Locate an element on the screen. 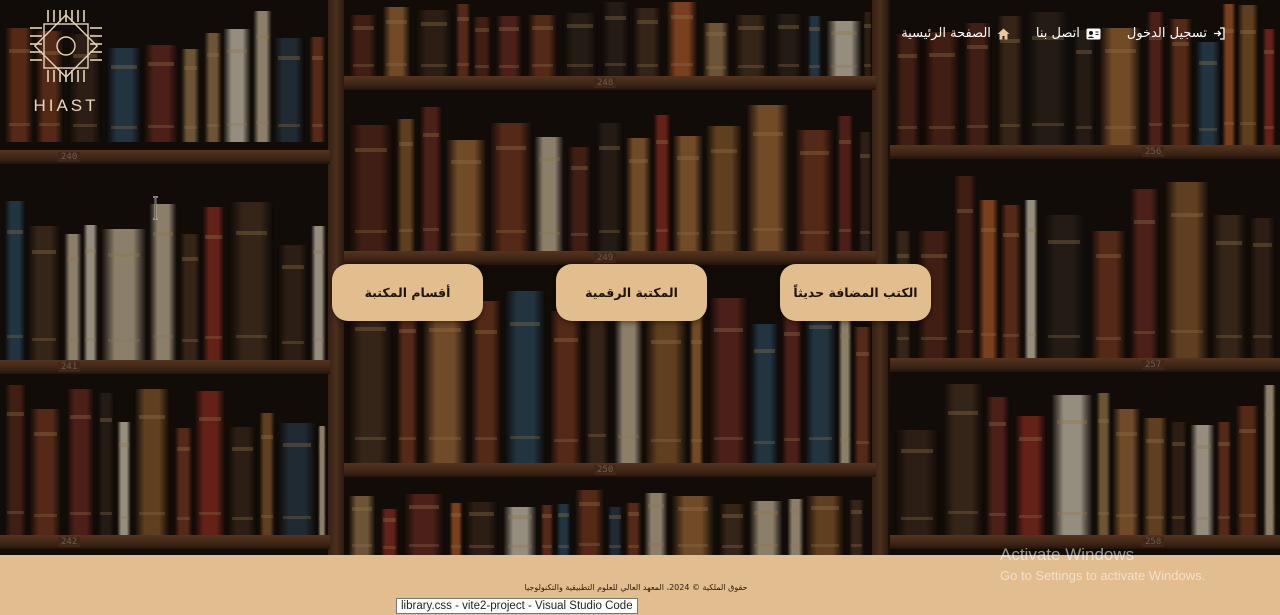  shelf-number: 249 is located at coordinates (605, 258).